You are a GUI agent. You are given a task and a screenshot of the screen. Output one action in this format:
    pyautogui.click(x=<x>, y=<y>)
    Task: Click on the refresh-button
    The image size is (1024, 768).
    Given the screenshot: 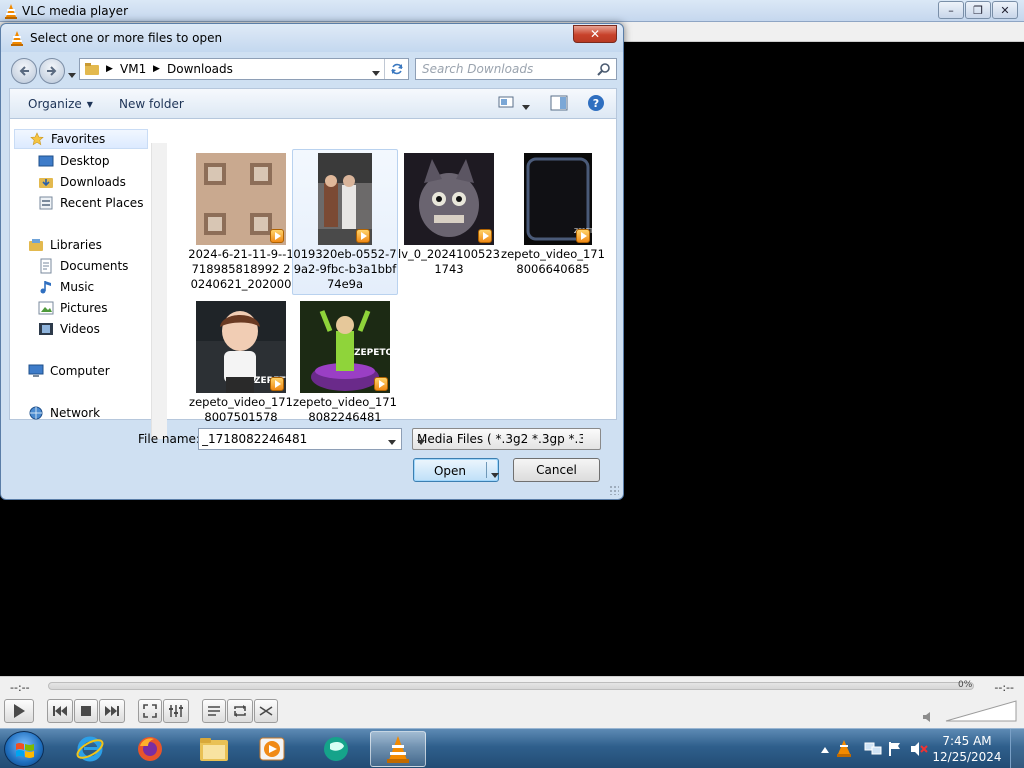 What is the action you would take?
    pyautogui.click(x=396, y=69)
    